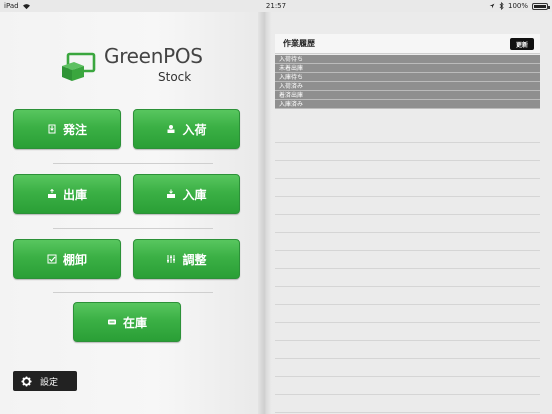  Describe the element at coordinates (153, 56) in the screenshot. I see `logo-brand-text: GreenPOS` at that location.